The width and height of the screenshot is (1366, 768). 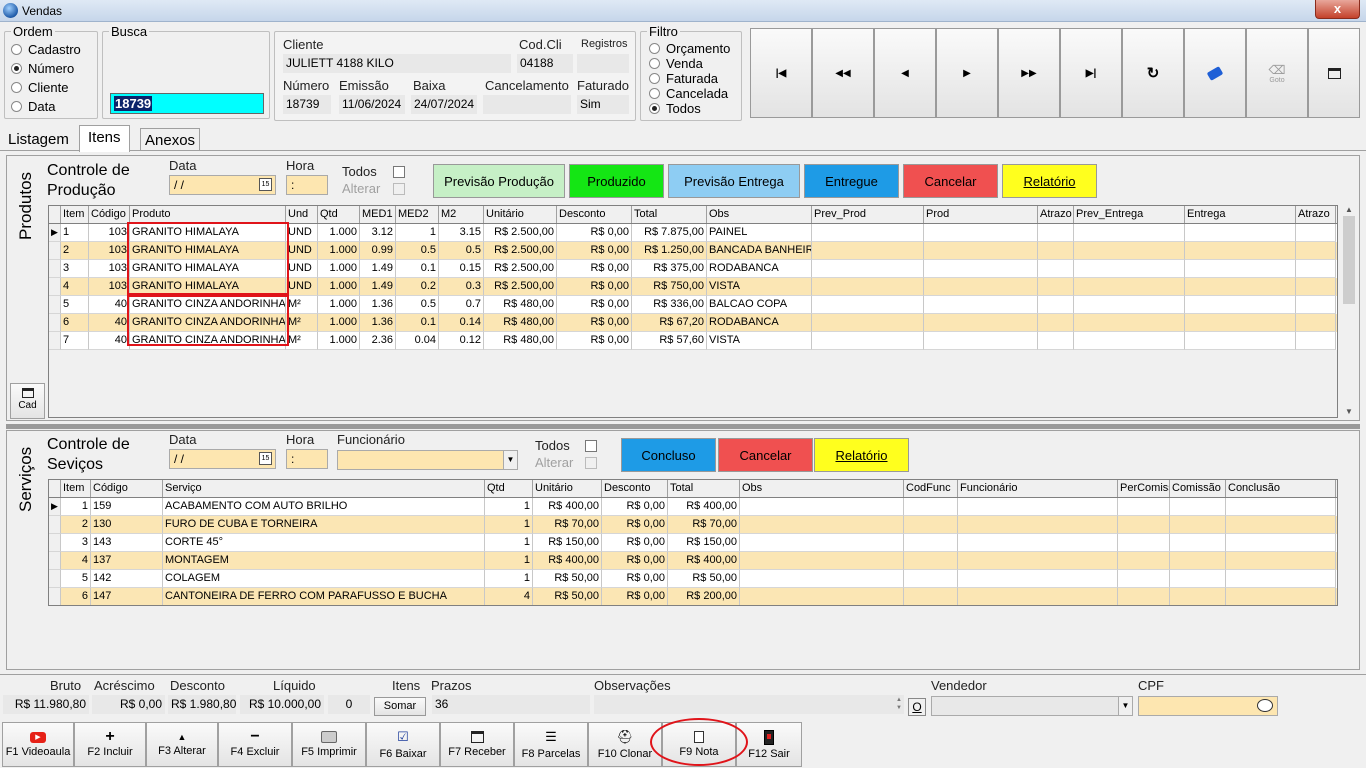 I want to click on ordem-option-cliente: Cliente, so click(x=46, y=87).